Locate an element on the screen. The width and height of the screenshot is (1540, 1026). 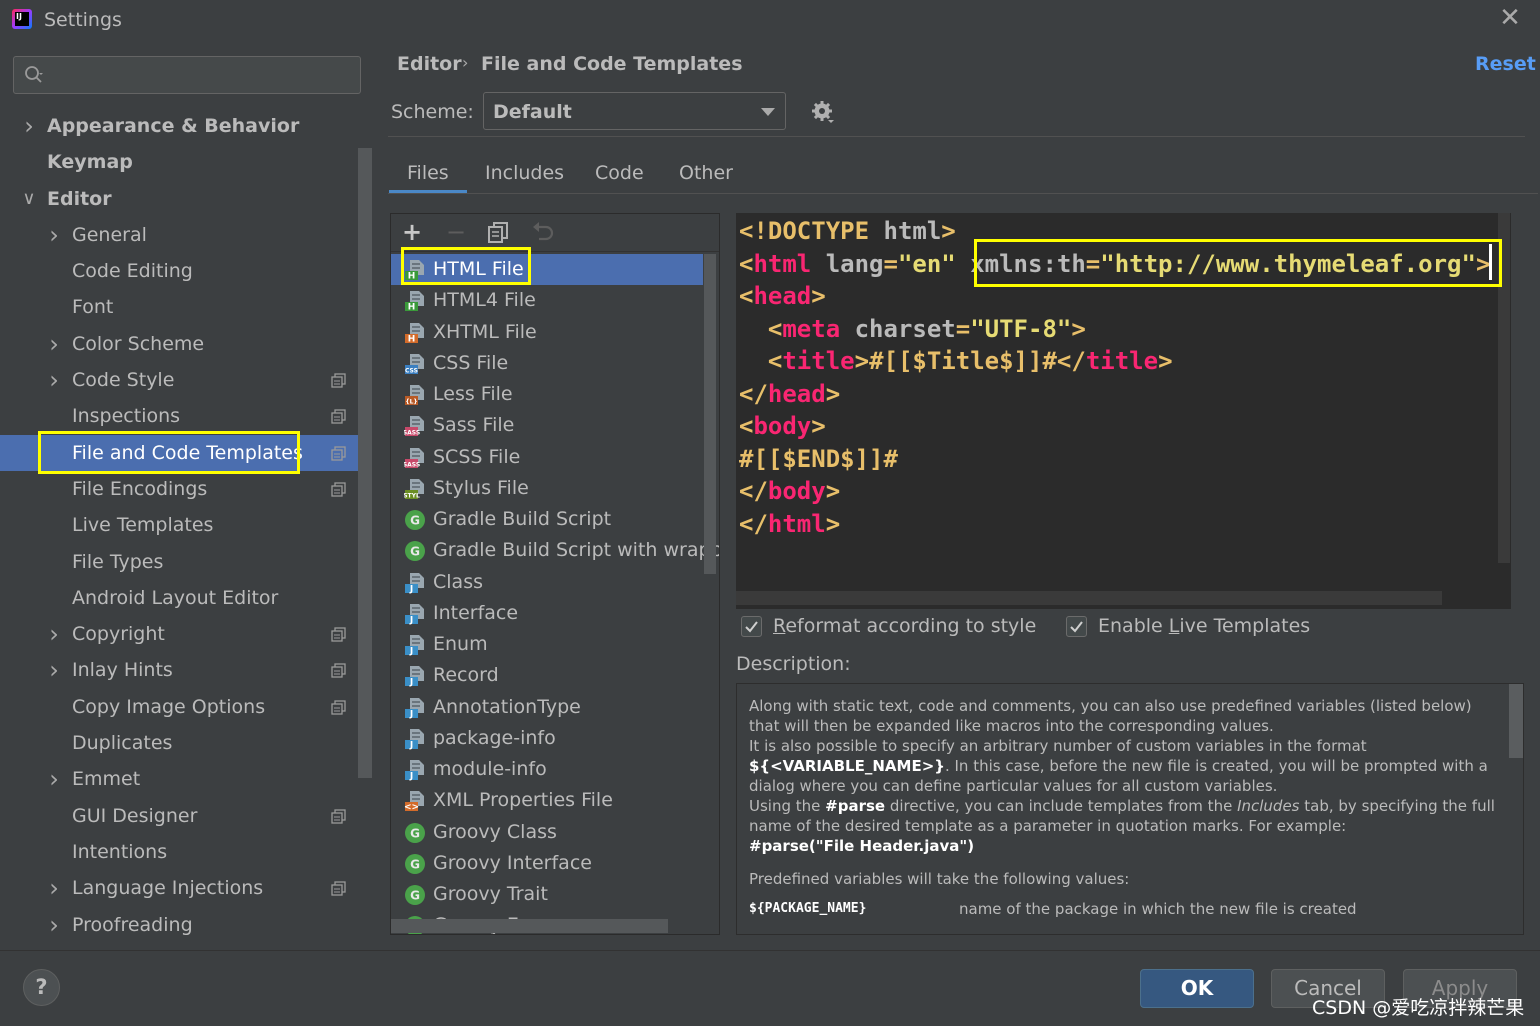
code-line: <body> is located at coordinates (1114, 426).